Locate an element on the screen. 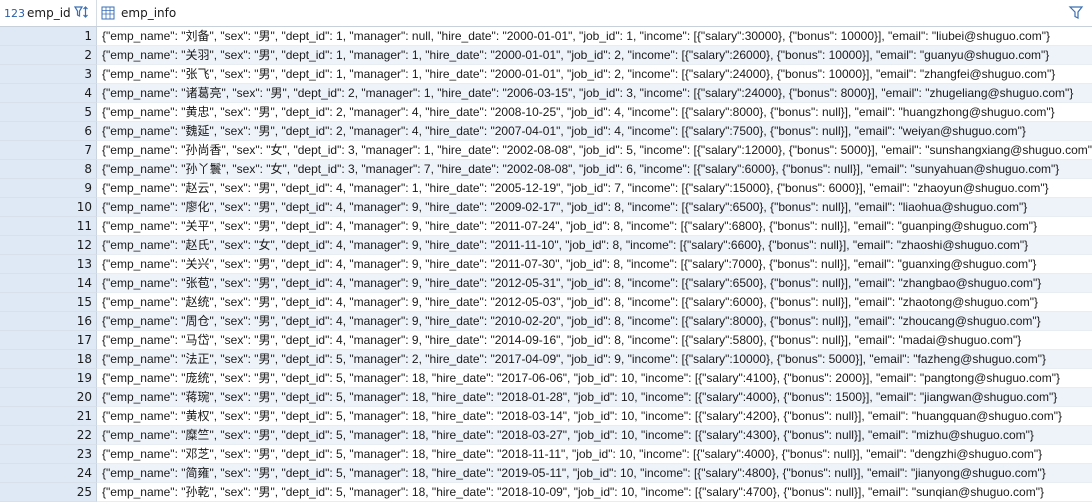 The height and width of the screenshot is (502, 1092). cell-emp-id: 8 is located at coordinates (48, 169).